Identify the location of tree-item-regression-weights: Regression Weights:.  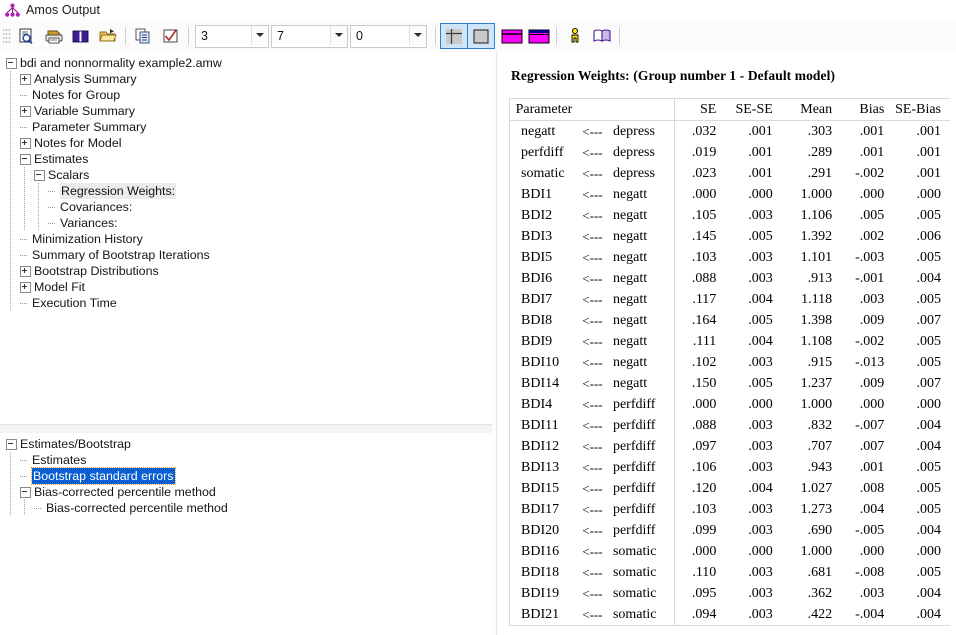
(112, 191).